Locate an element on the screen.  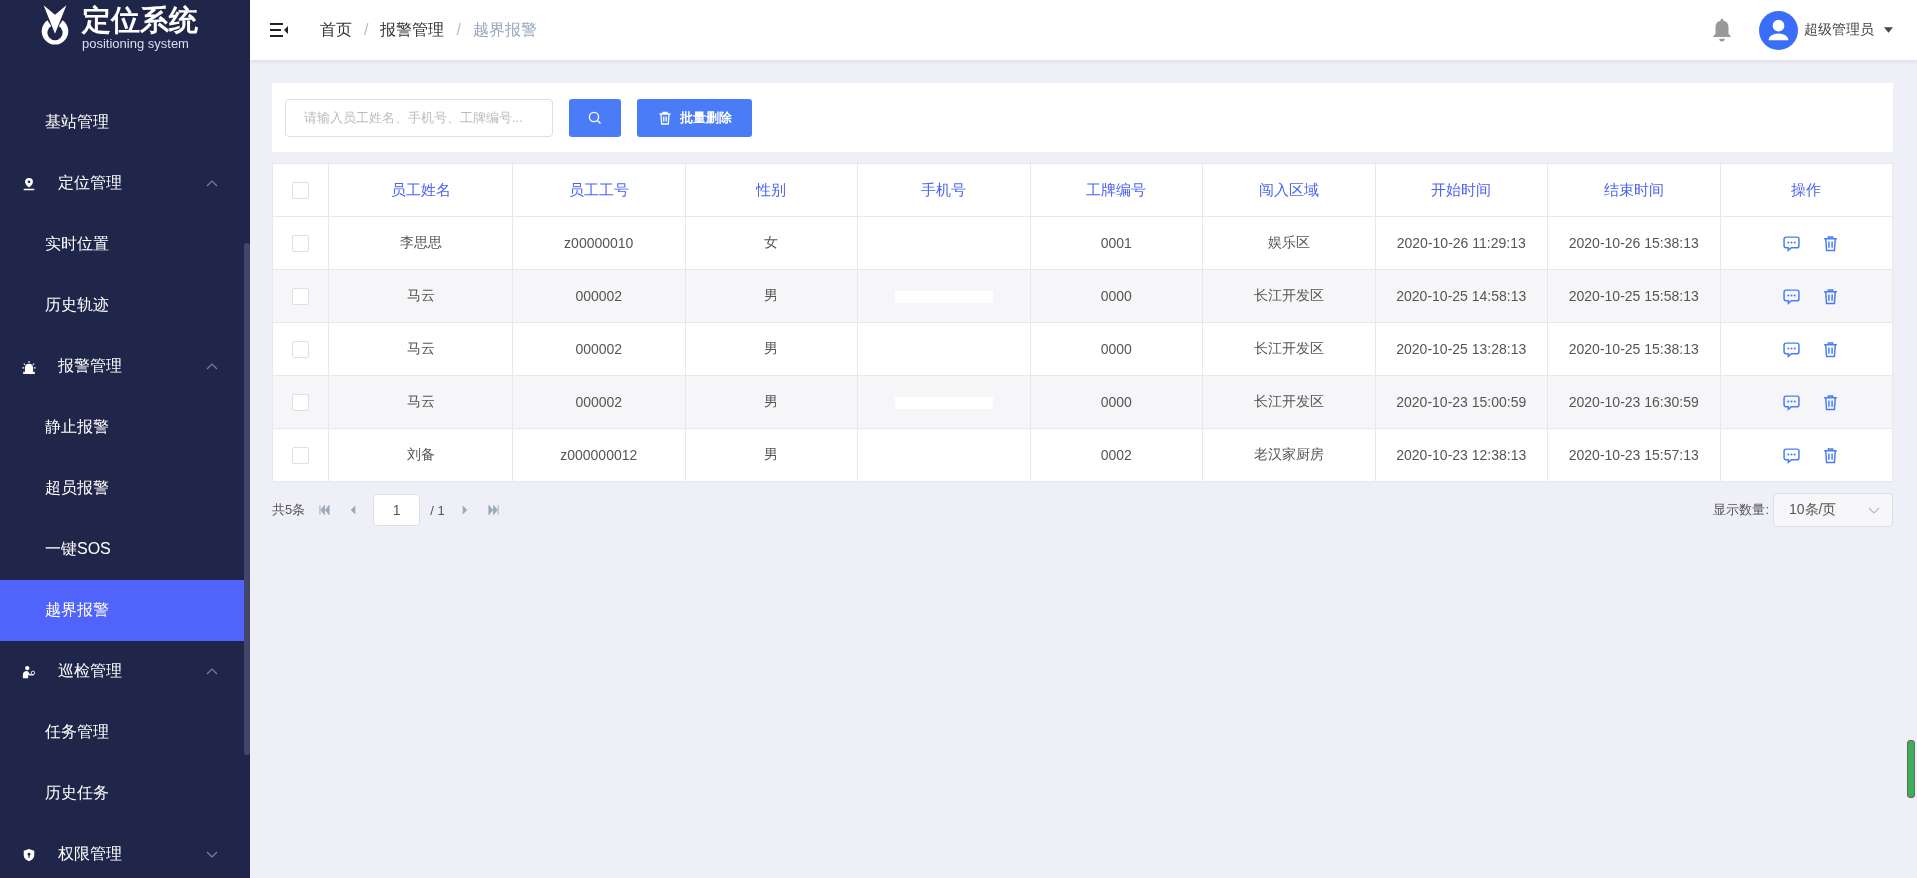
avatar-icon is located at coordinates (1778, 30).